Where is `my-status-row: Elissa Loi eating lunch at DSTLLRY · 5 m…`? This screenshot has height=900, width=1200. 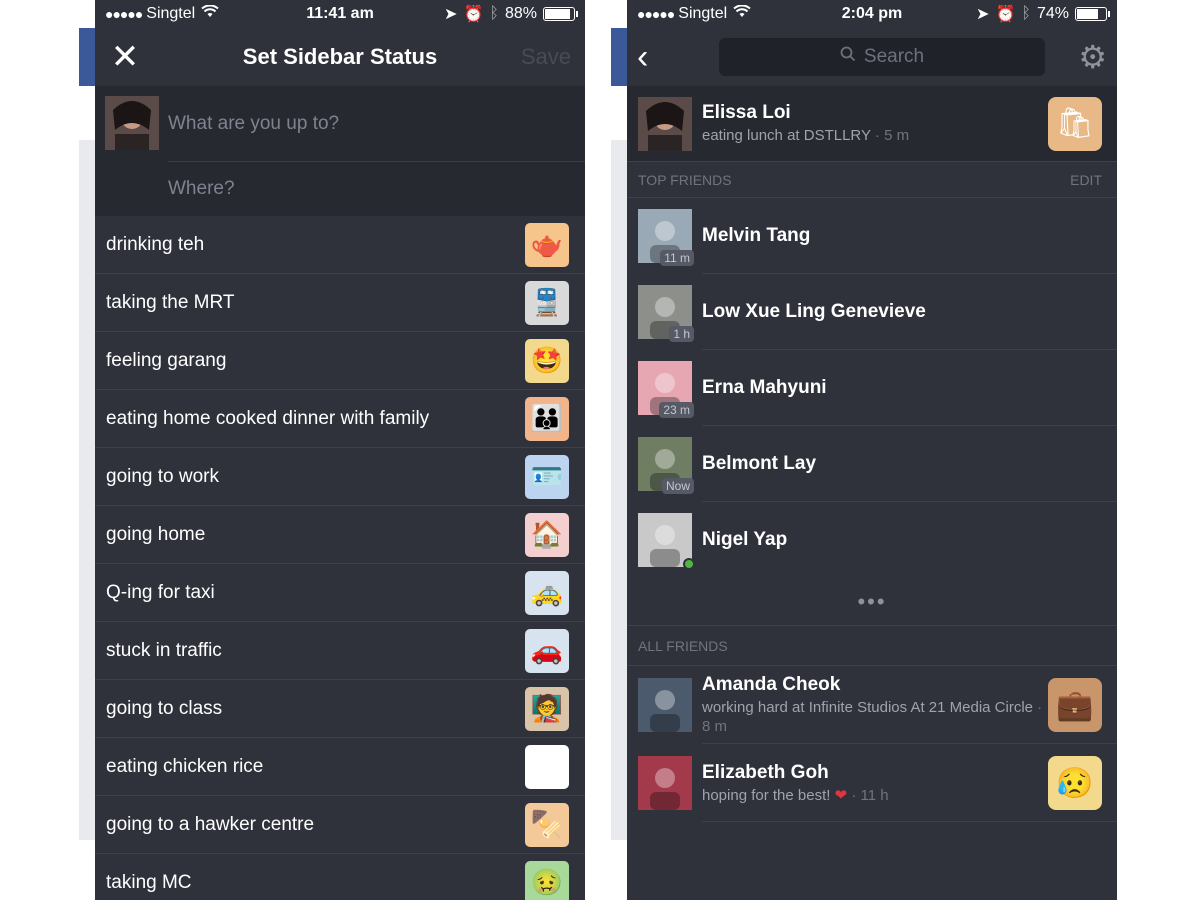 my-status-row: Elissa Loi eating lunch at DSTLLRY · 5 m… is located at coordinates (872, 124).